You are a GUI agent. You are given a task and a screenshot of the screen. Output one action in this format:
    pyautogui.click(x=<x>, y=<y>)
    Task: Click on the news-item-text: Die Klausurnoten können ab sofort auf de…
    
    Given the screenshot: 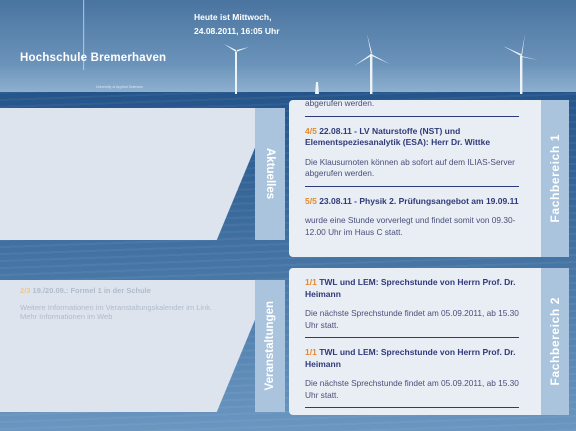 What is the action you would take?
    pyautogui.click(x=410, y=167)
    